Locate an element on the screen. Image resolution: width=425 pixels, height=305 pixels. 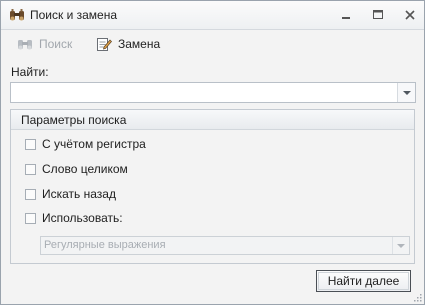
search-options-header: Параметры поиска is located at coordinates (212, 120).